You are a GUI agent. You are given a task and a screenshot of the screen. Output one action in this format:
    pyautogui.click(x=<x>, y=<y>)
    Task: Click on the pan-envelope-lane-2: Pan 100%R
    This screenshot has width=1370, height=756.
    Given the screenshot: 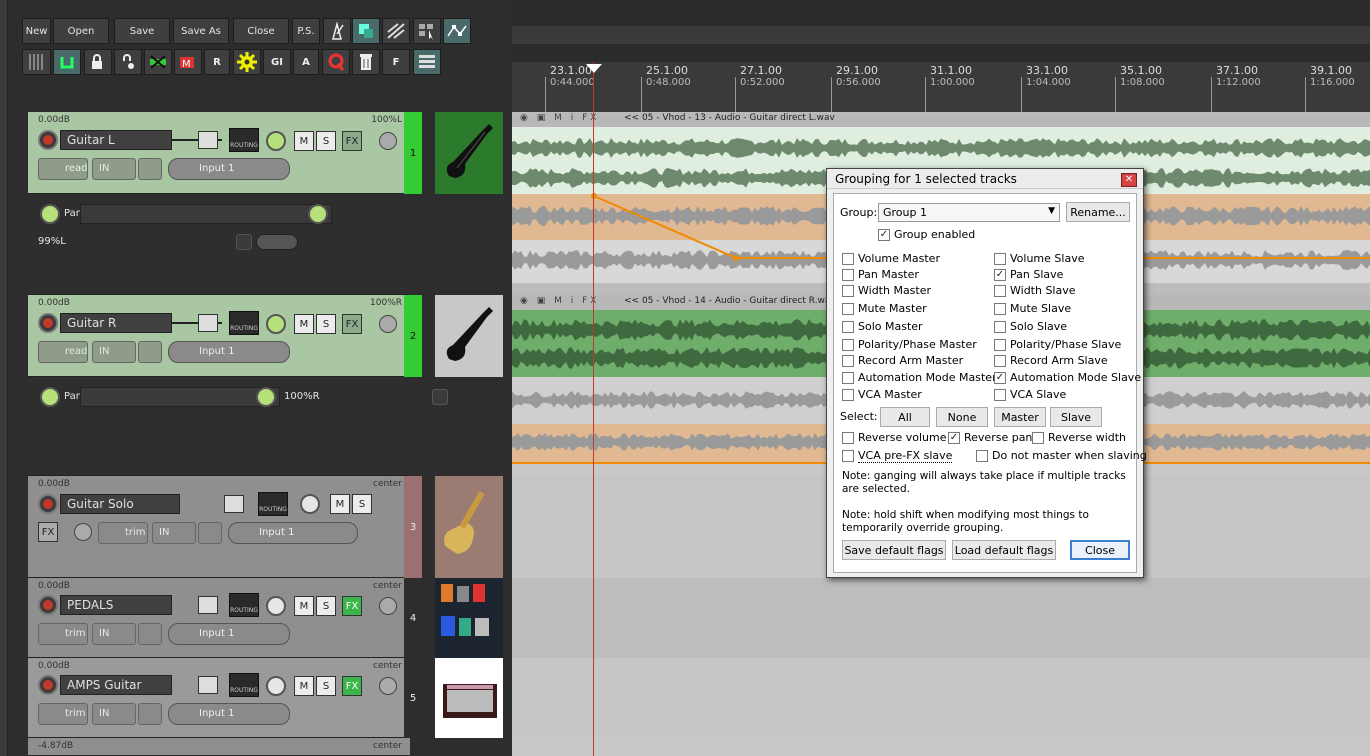 What is the action you would take?
    pyautogui.click(x=238, y=426)
    